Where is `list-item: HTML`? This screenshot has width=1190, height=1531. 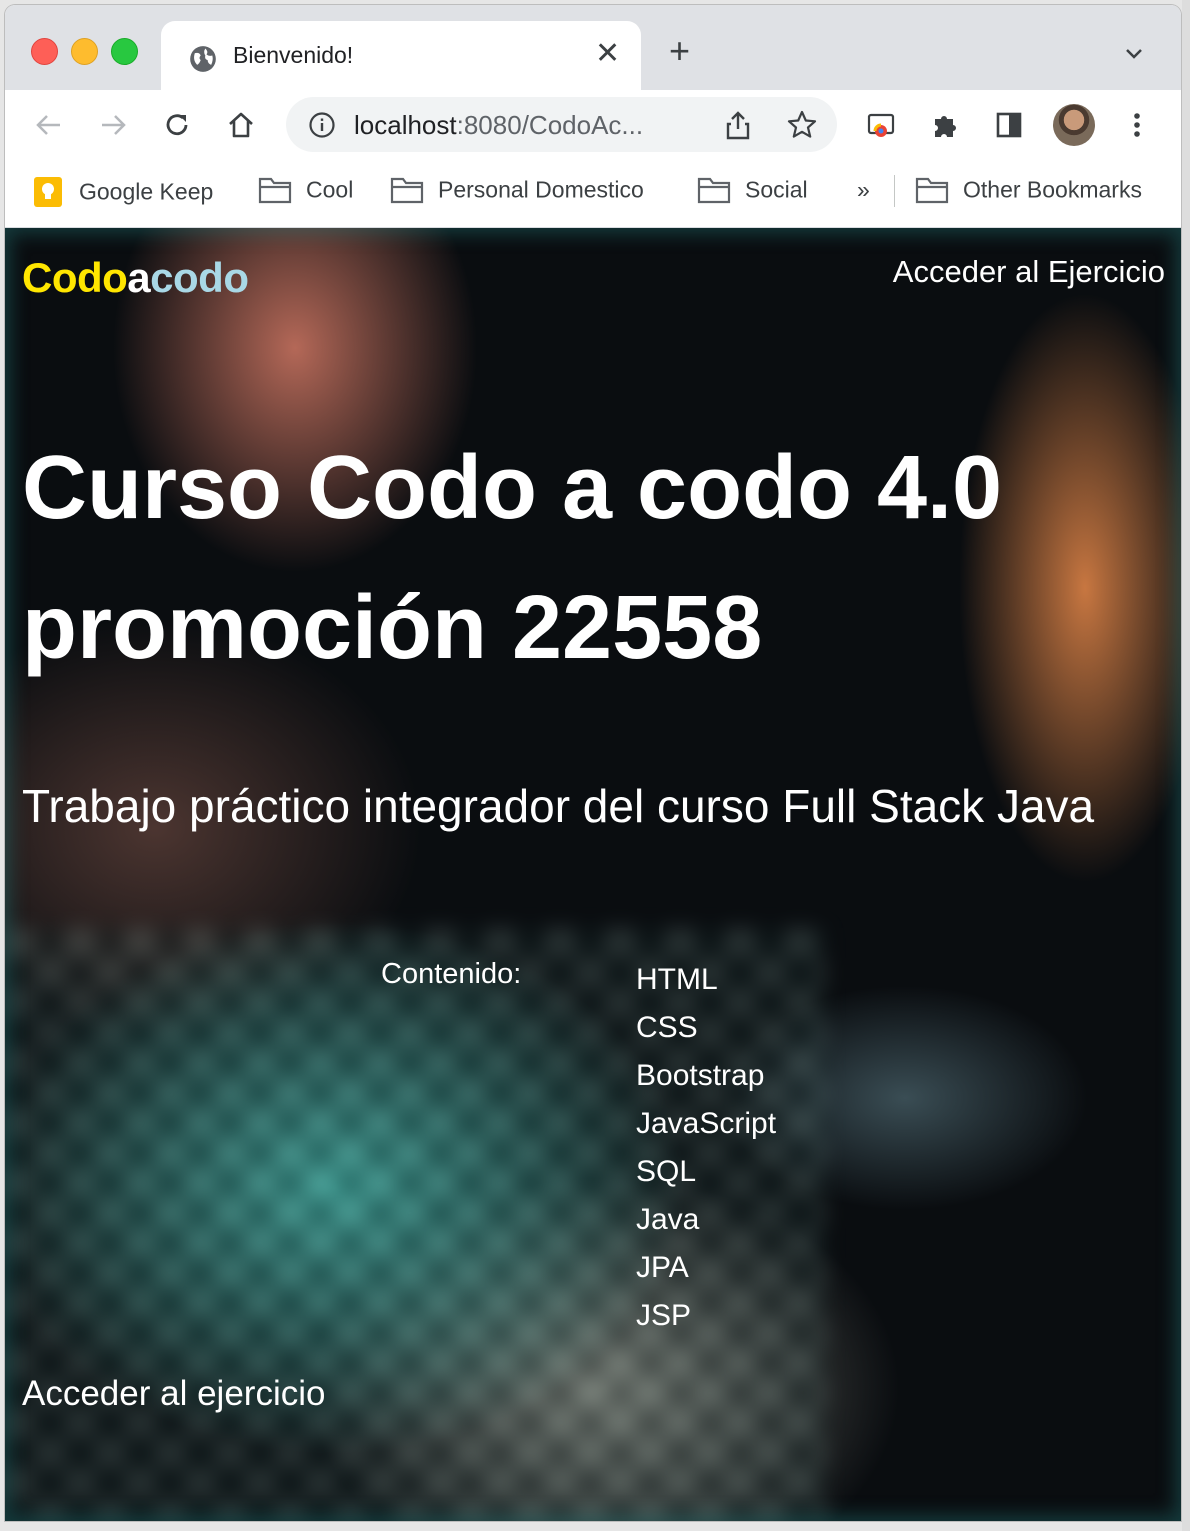
list-item: HTML is located at coordinates (677, 979).